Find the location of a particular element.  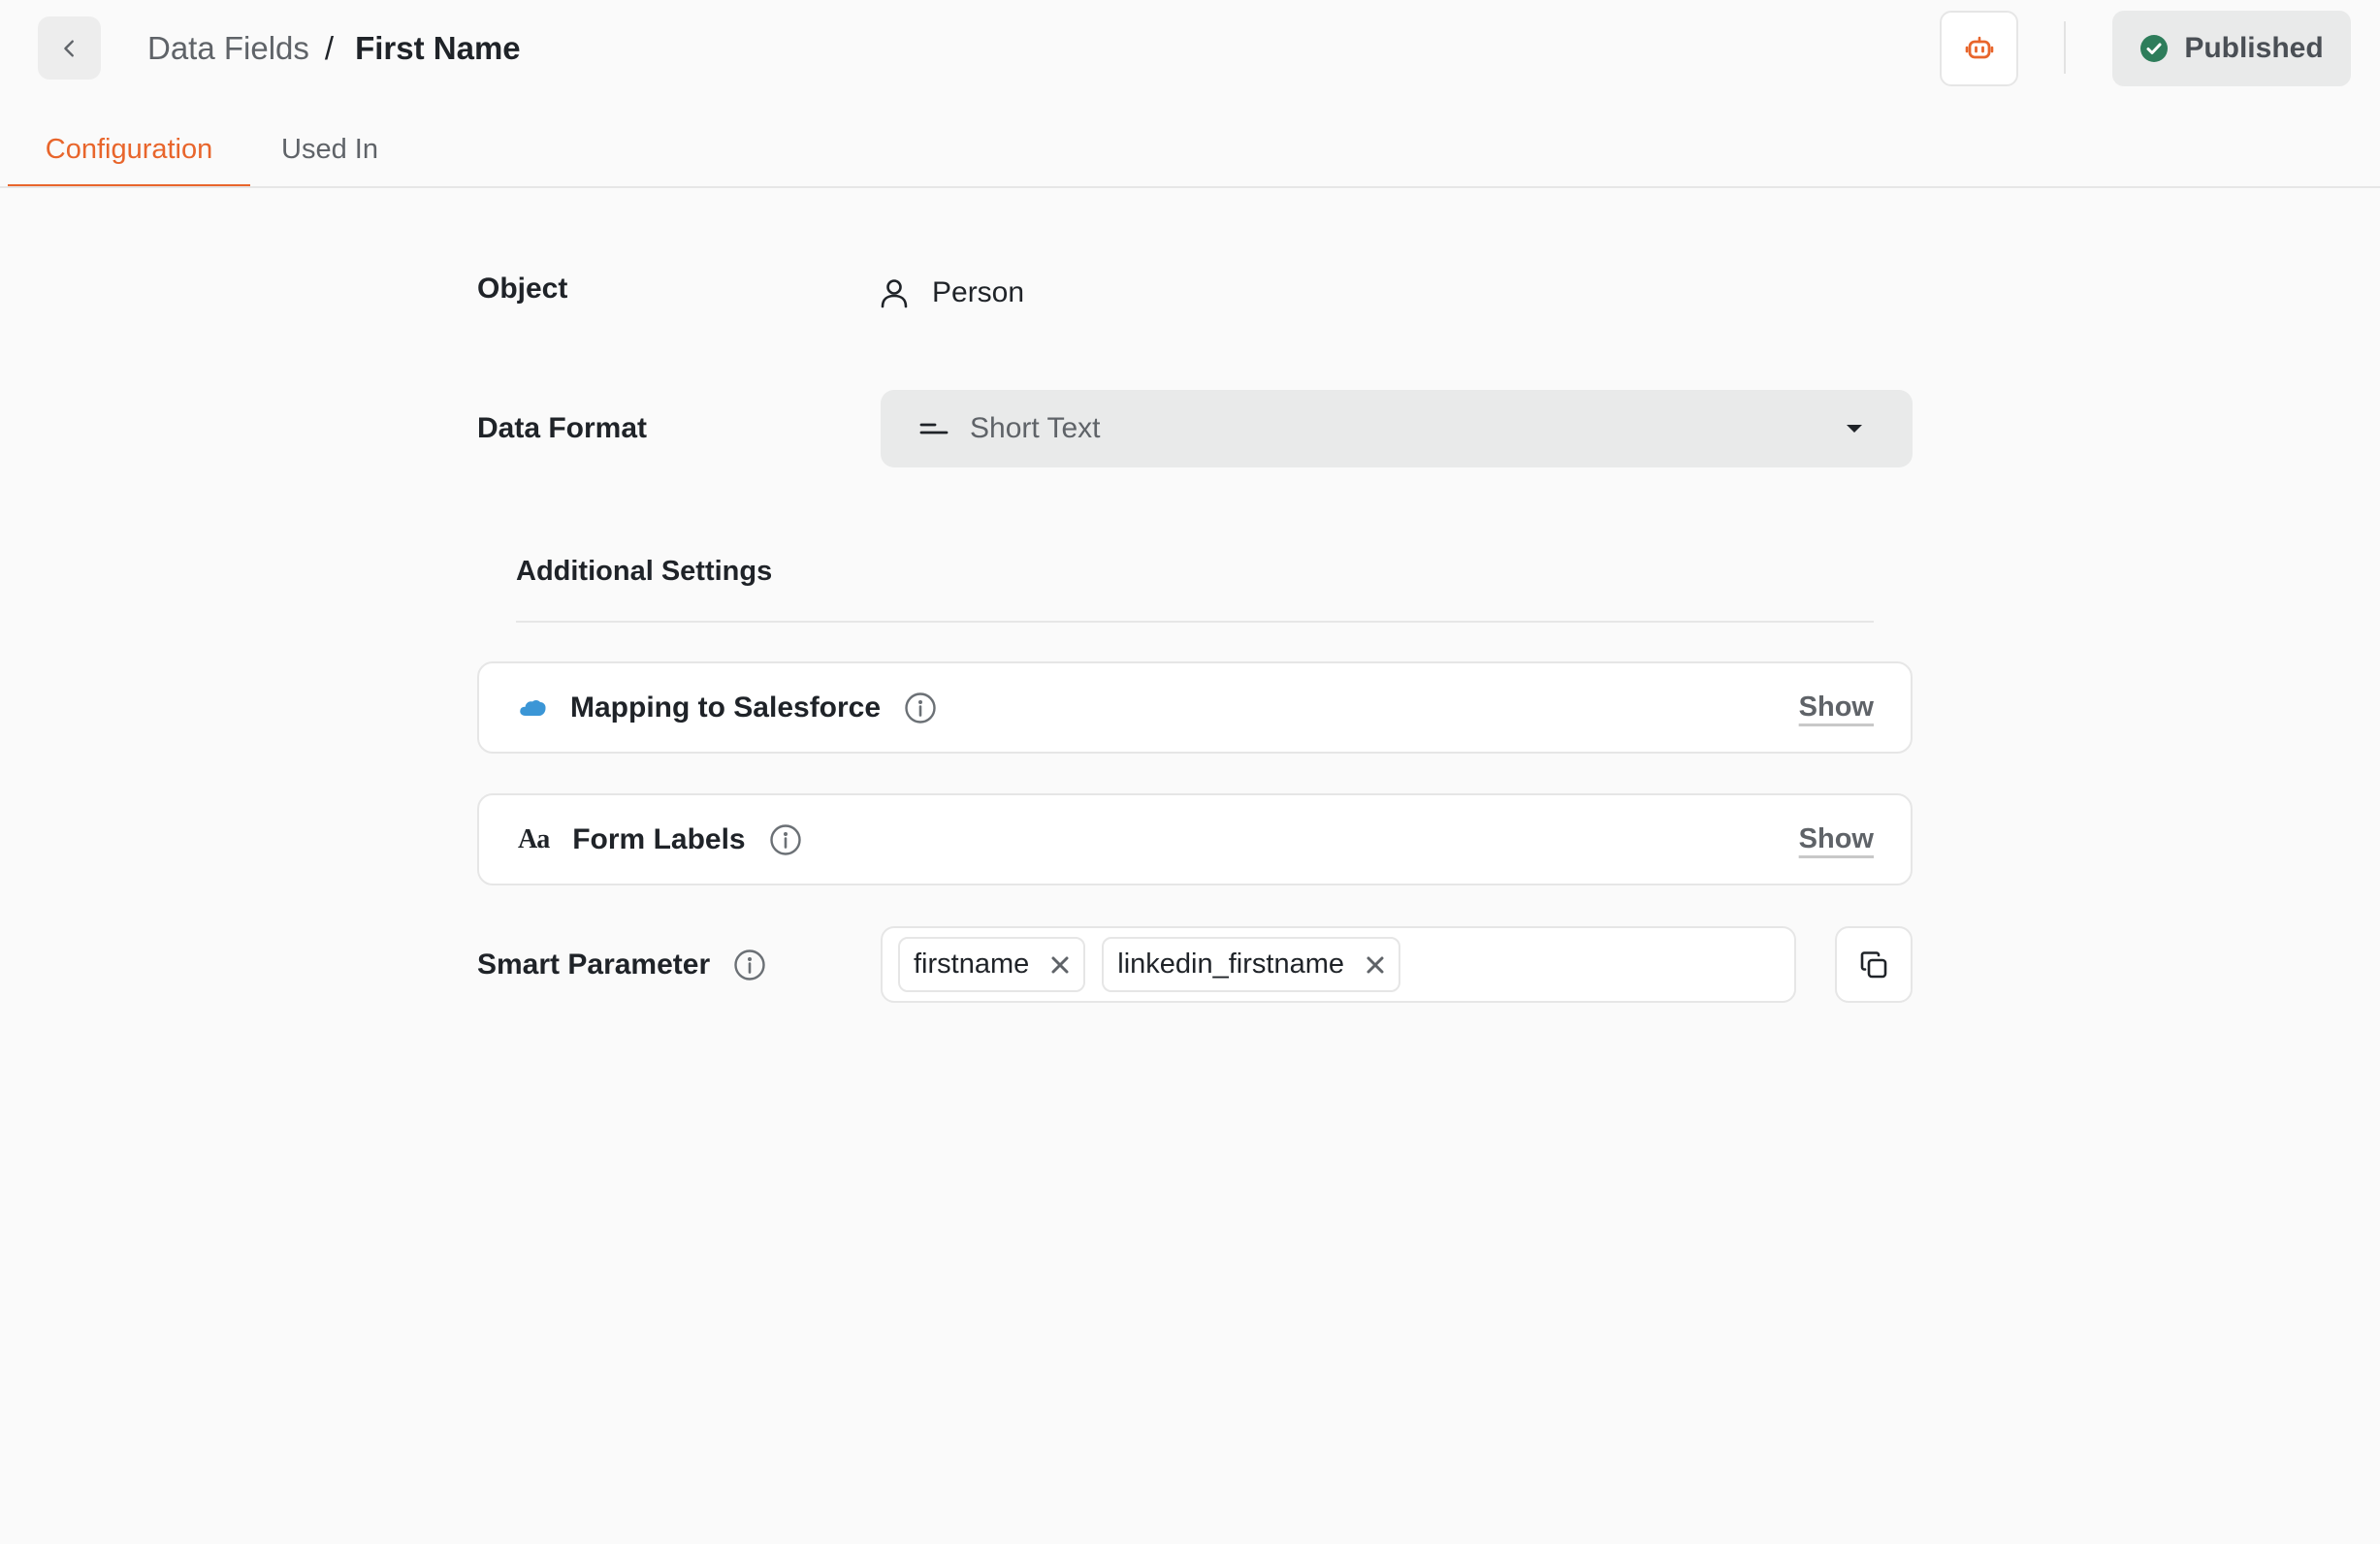

salesforce-mapping-title: Mapping to Salesforce is located at coordinates (726, 708).